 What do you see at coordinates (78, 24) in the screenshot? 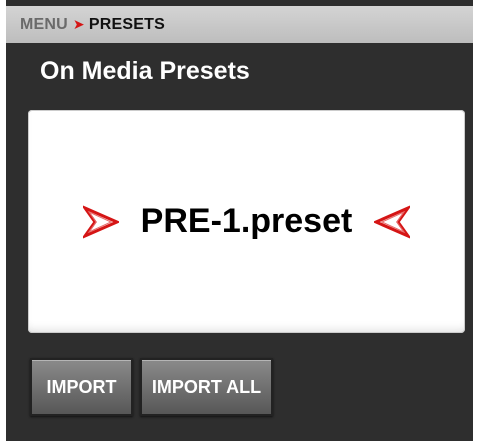
I see `chevron-right-icon: ➤` at bounding box center [78, 24].